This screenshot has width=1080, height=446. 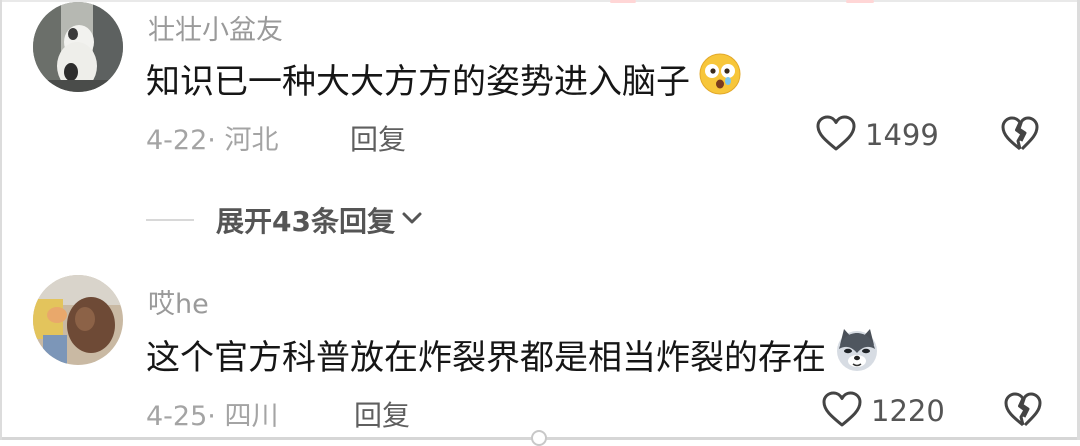 I want to click on like-button: 1220, so click(x=883, y=411).